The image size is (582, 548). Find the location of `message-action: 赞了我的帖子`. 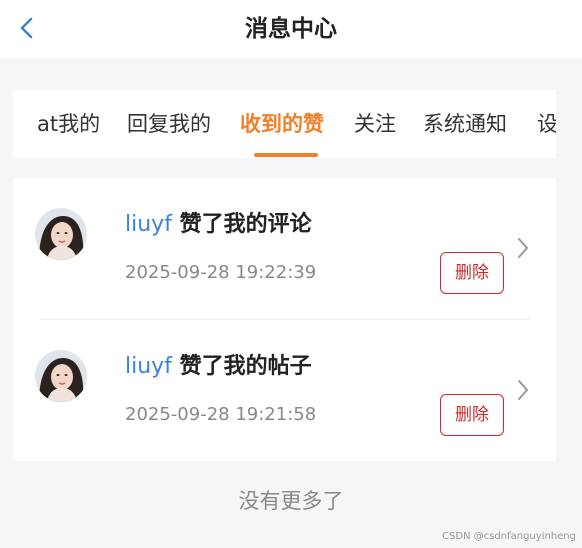

message-action: 赞了我的帖子 is located at coordinates (241, 366).